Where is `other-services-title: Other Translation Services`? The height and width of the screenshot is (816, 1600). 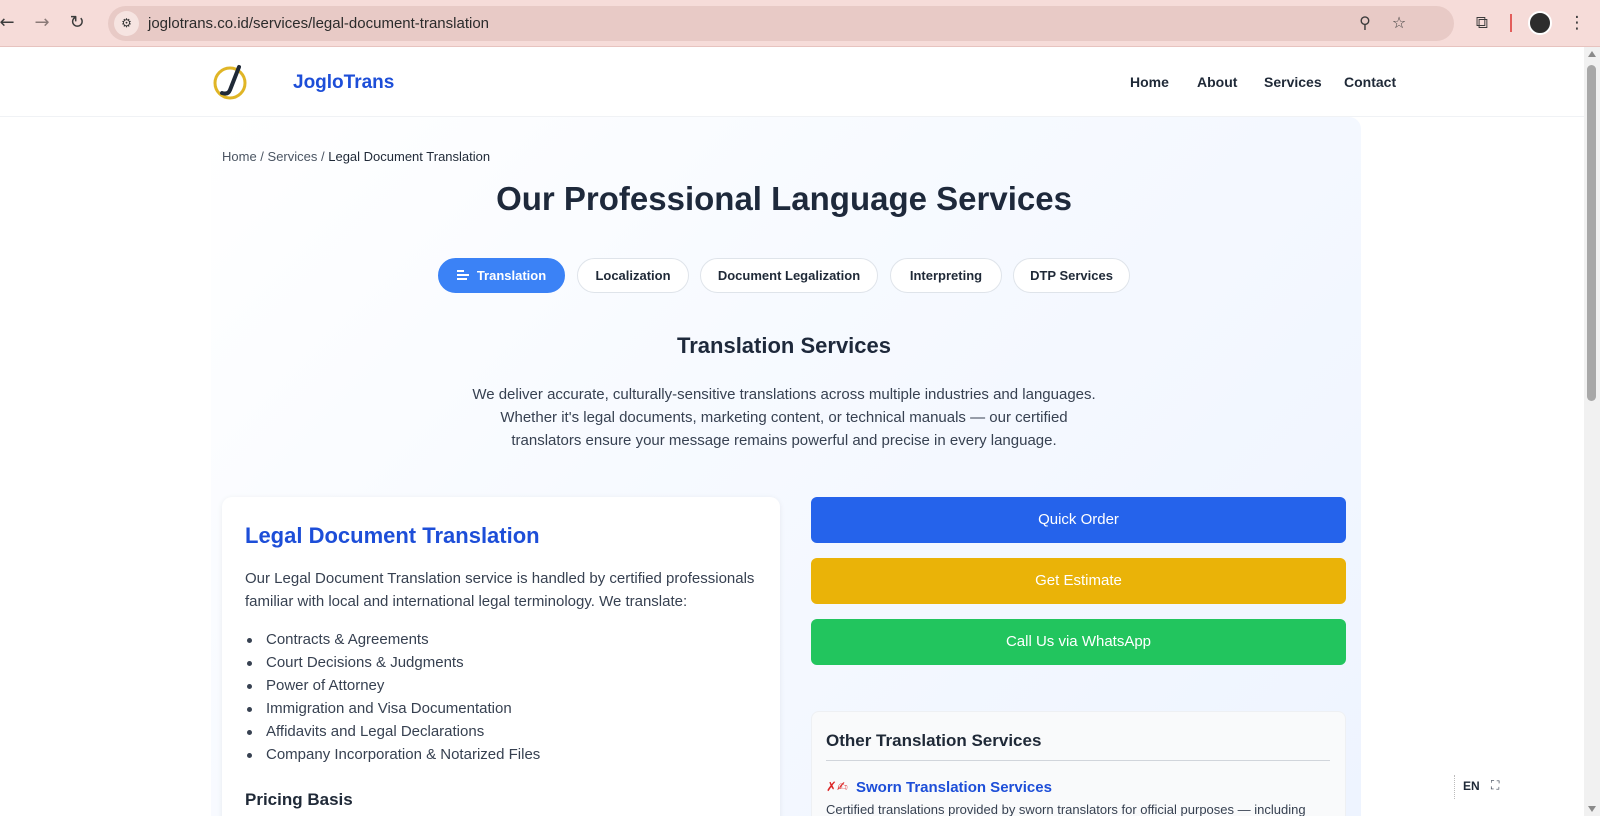 other-services-title: Other Translation Services is located at coordinates (934, 740).